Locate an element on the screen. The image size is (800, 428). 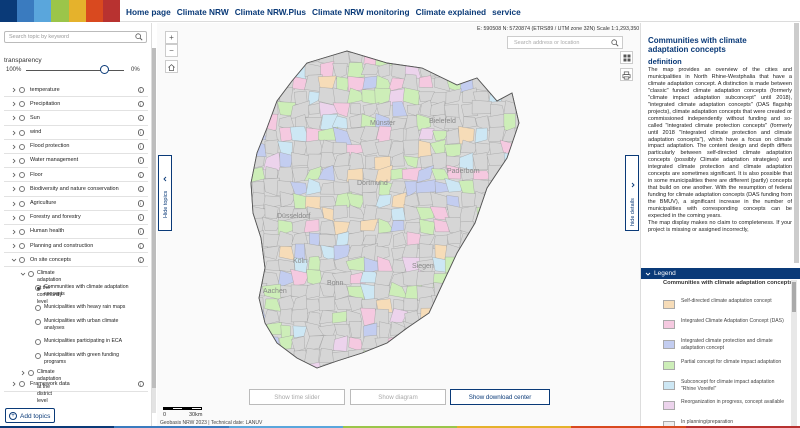
radio-urban-climate is located at coordinates (38, 322).